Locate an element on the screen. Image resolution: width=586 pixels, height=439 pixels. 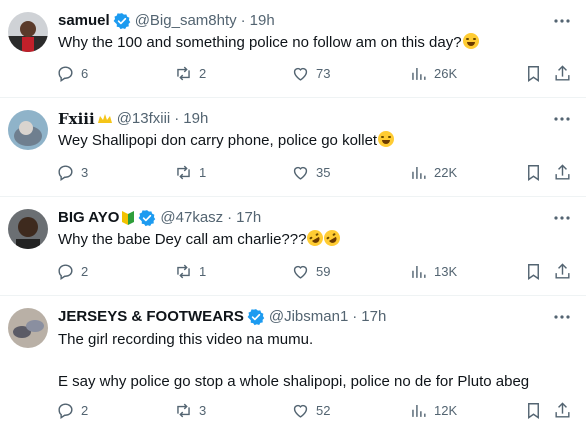
like-button: 59 is located at coordinates (310, 271).